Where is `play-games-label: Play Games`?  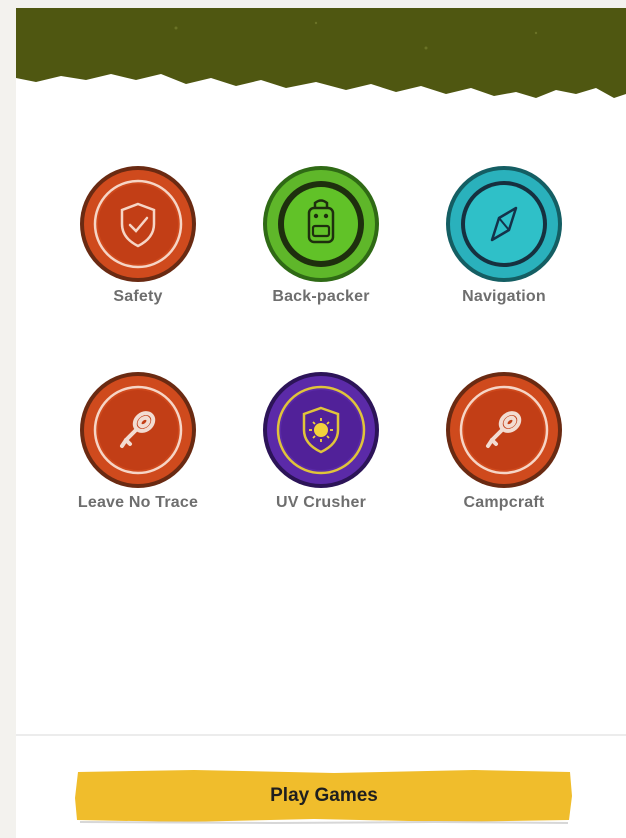
play-games-label: Play Games is located at coordinates (324, 795).